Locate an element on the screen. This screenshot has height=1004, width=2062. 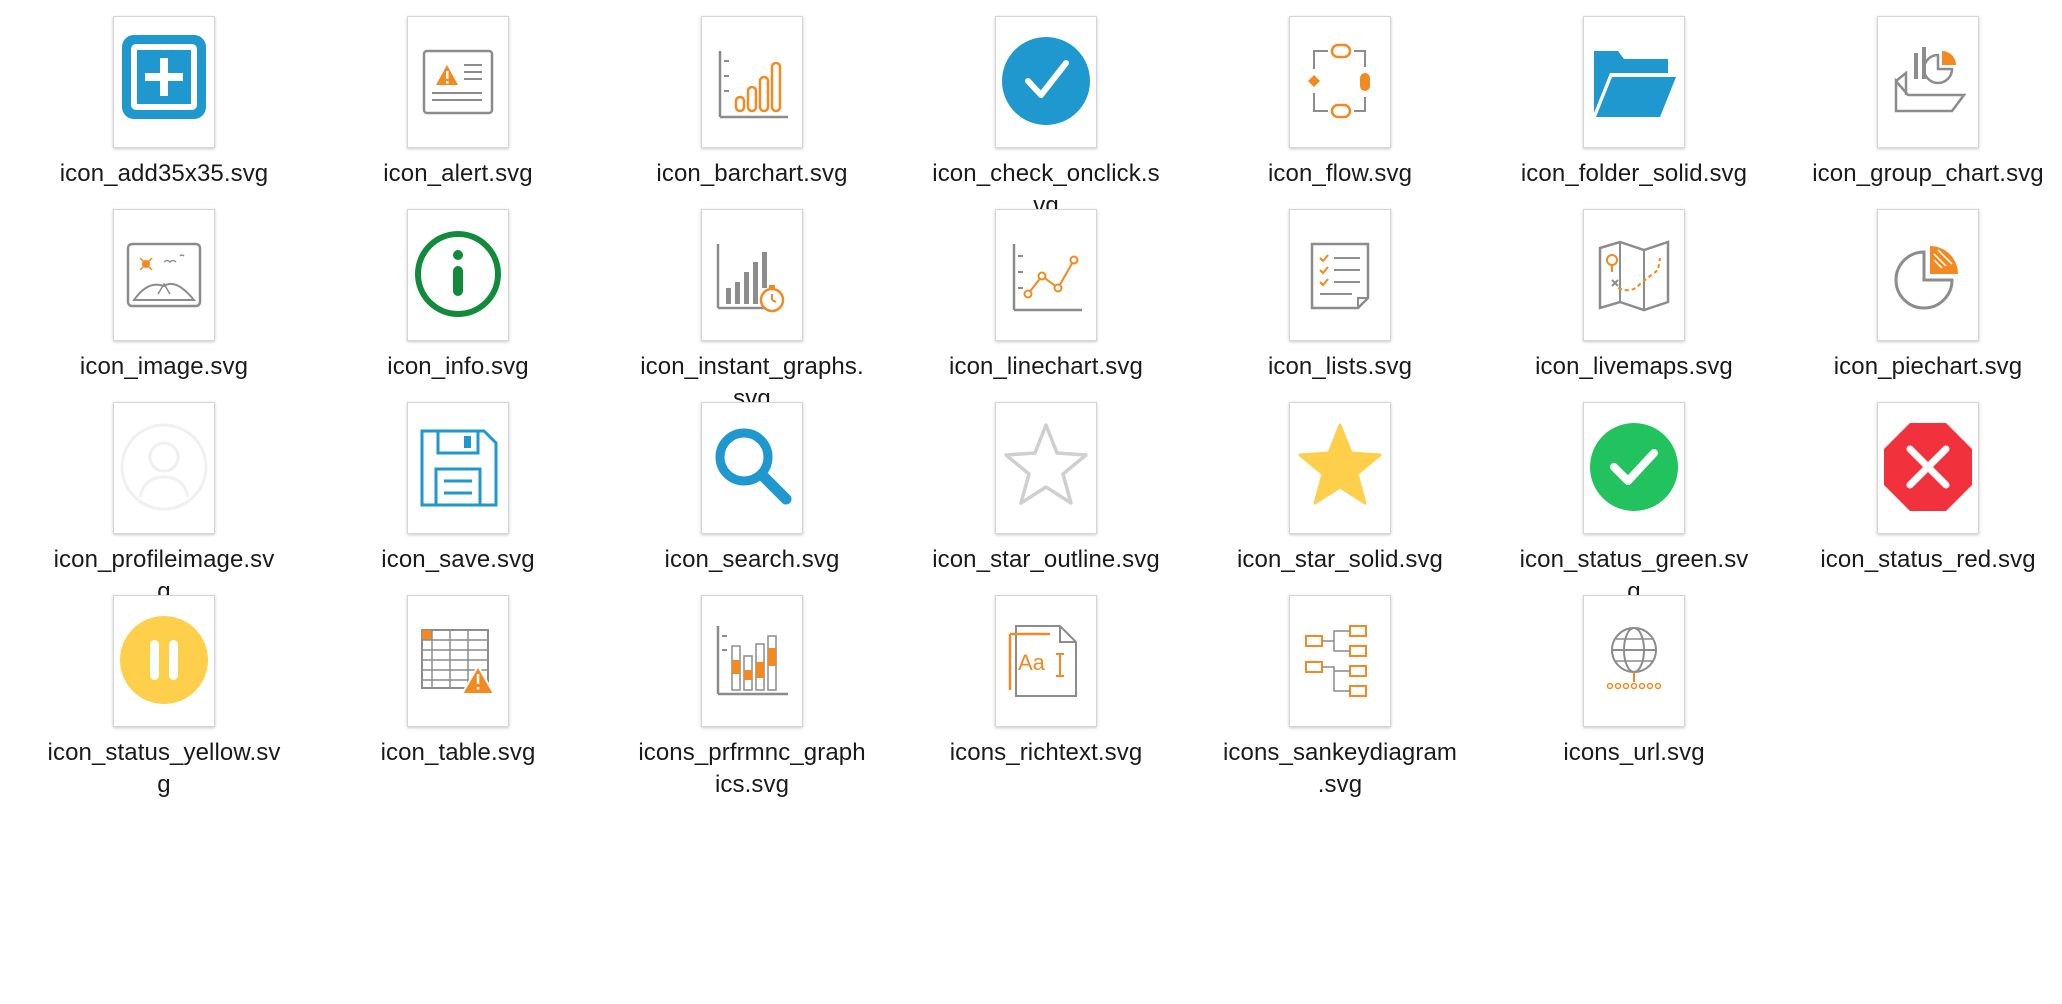
image-icon is located at coordinates (164, 275).